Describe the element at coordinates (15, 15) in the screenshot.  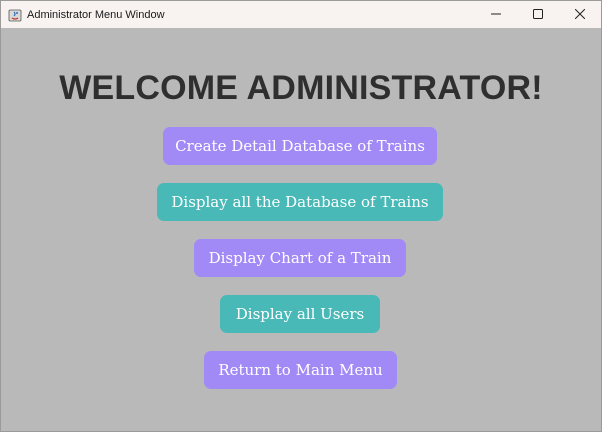
I see `java-app-icon` at that location.